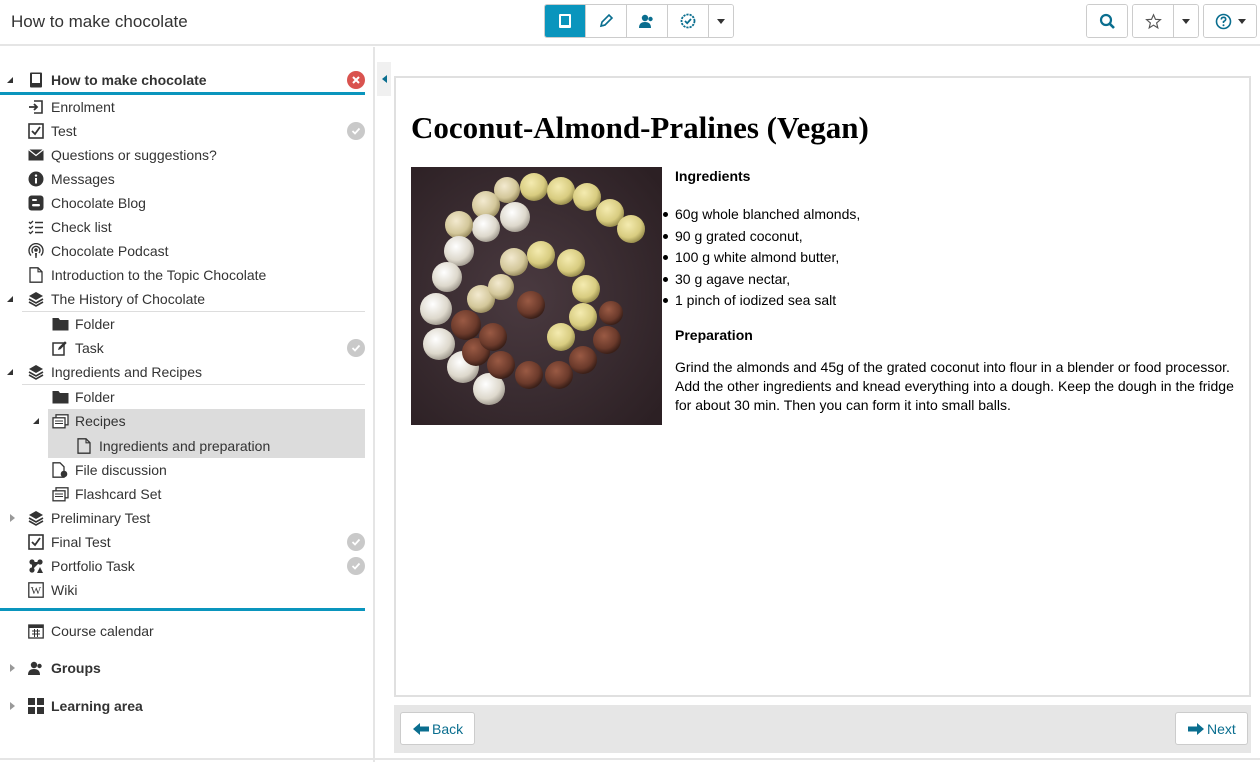 The height and width of the screenshot is (762, 1260). What do you see at coordinates (117, 80) in the screenshot?
I see `course-root-item: How to make chocolate` at bounding box center [117, 80].